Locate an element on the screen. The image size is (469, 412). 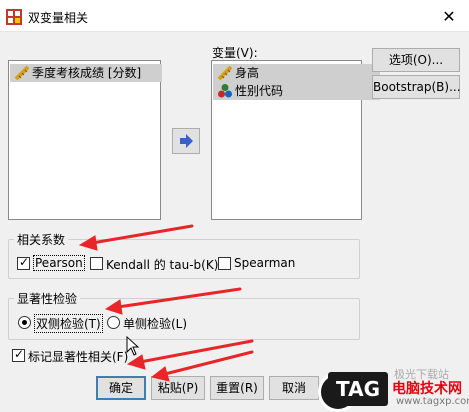
reset-button: 重置(R) is located at coordinates (237, 388).